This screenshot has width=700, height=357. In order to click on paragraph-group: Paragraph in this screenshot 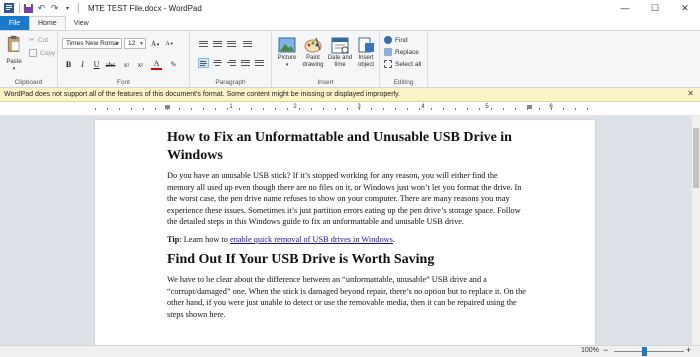, I will do `click(231, 59)`.